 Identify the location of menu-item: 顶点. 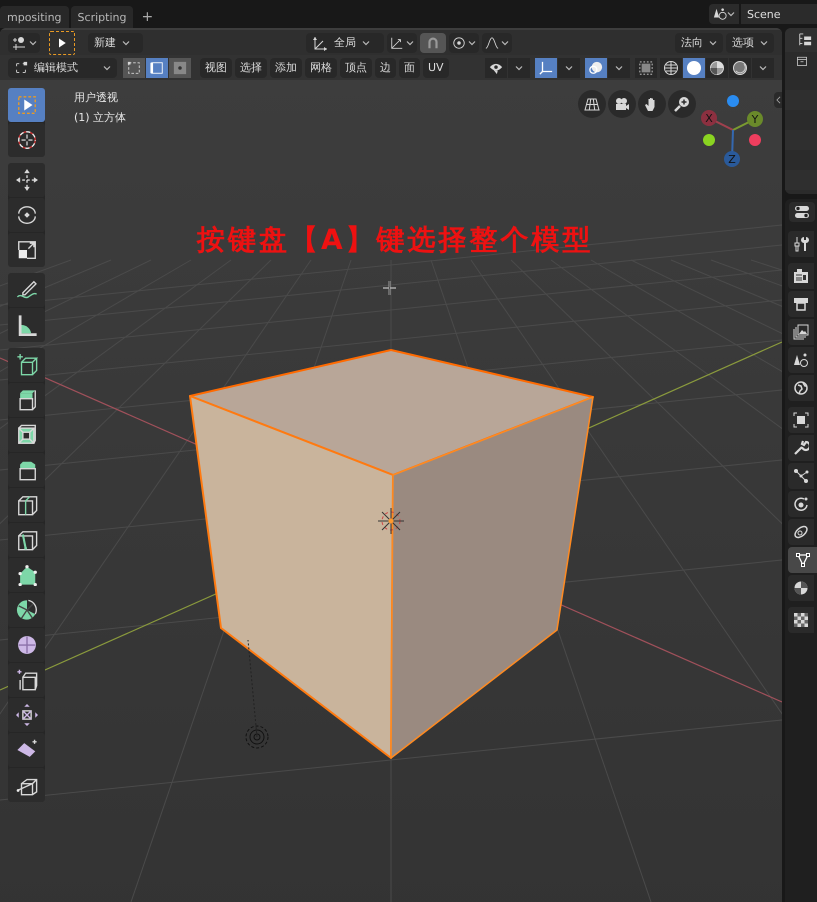
(356, 68).